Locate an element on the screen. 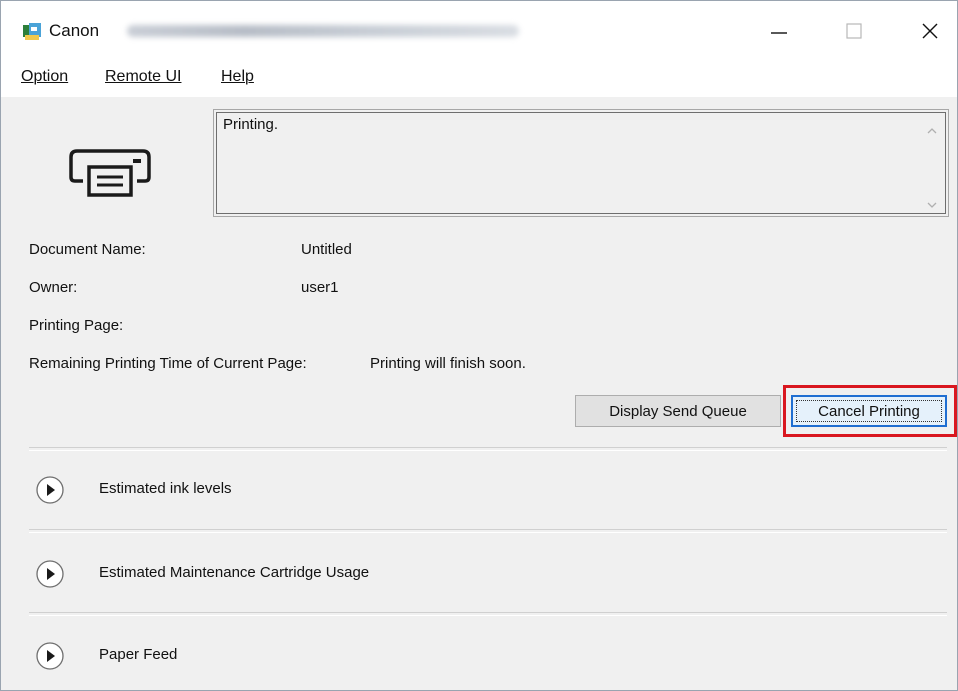 This screenshot has height=691, width=958. window-title: Canon is located at coordinates (74, 30).